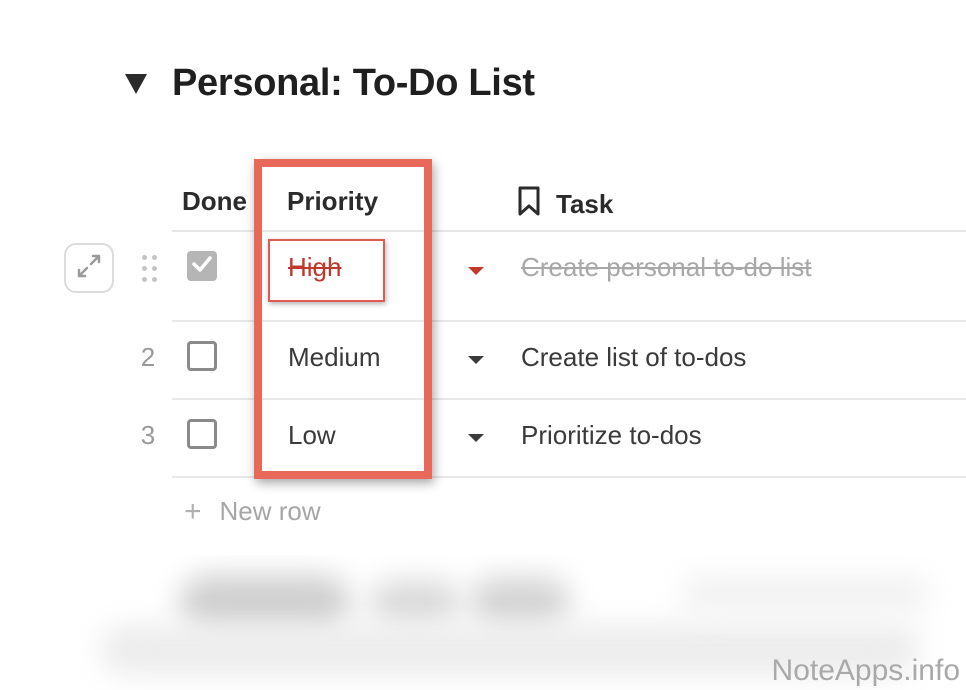  I want to click on expand-row-button, so click(89, 268).